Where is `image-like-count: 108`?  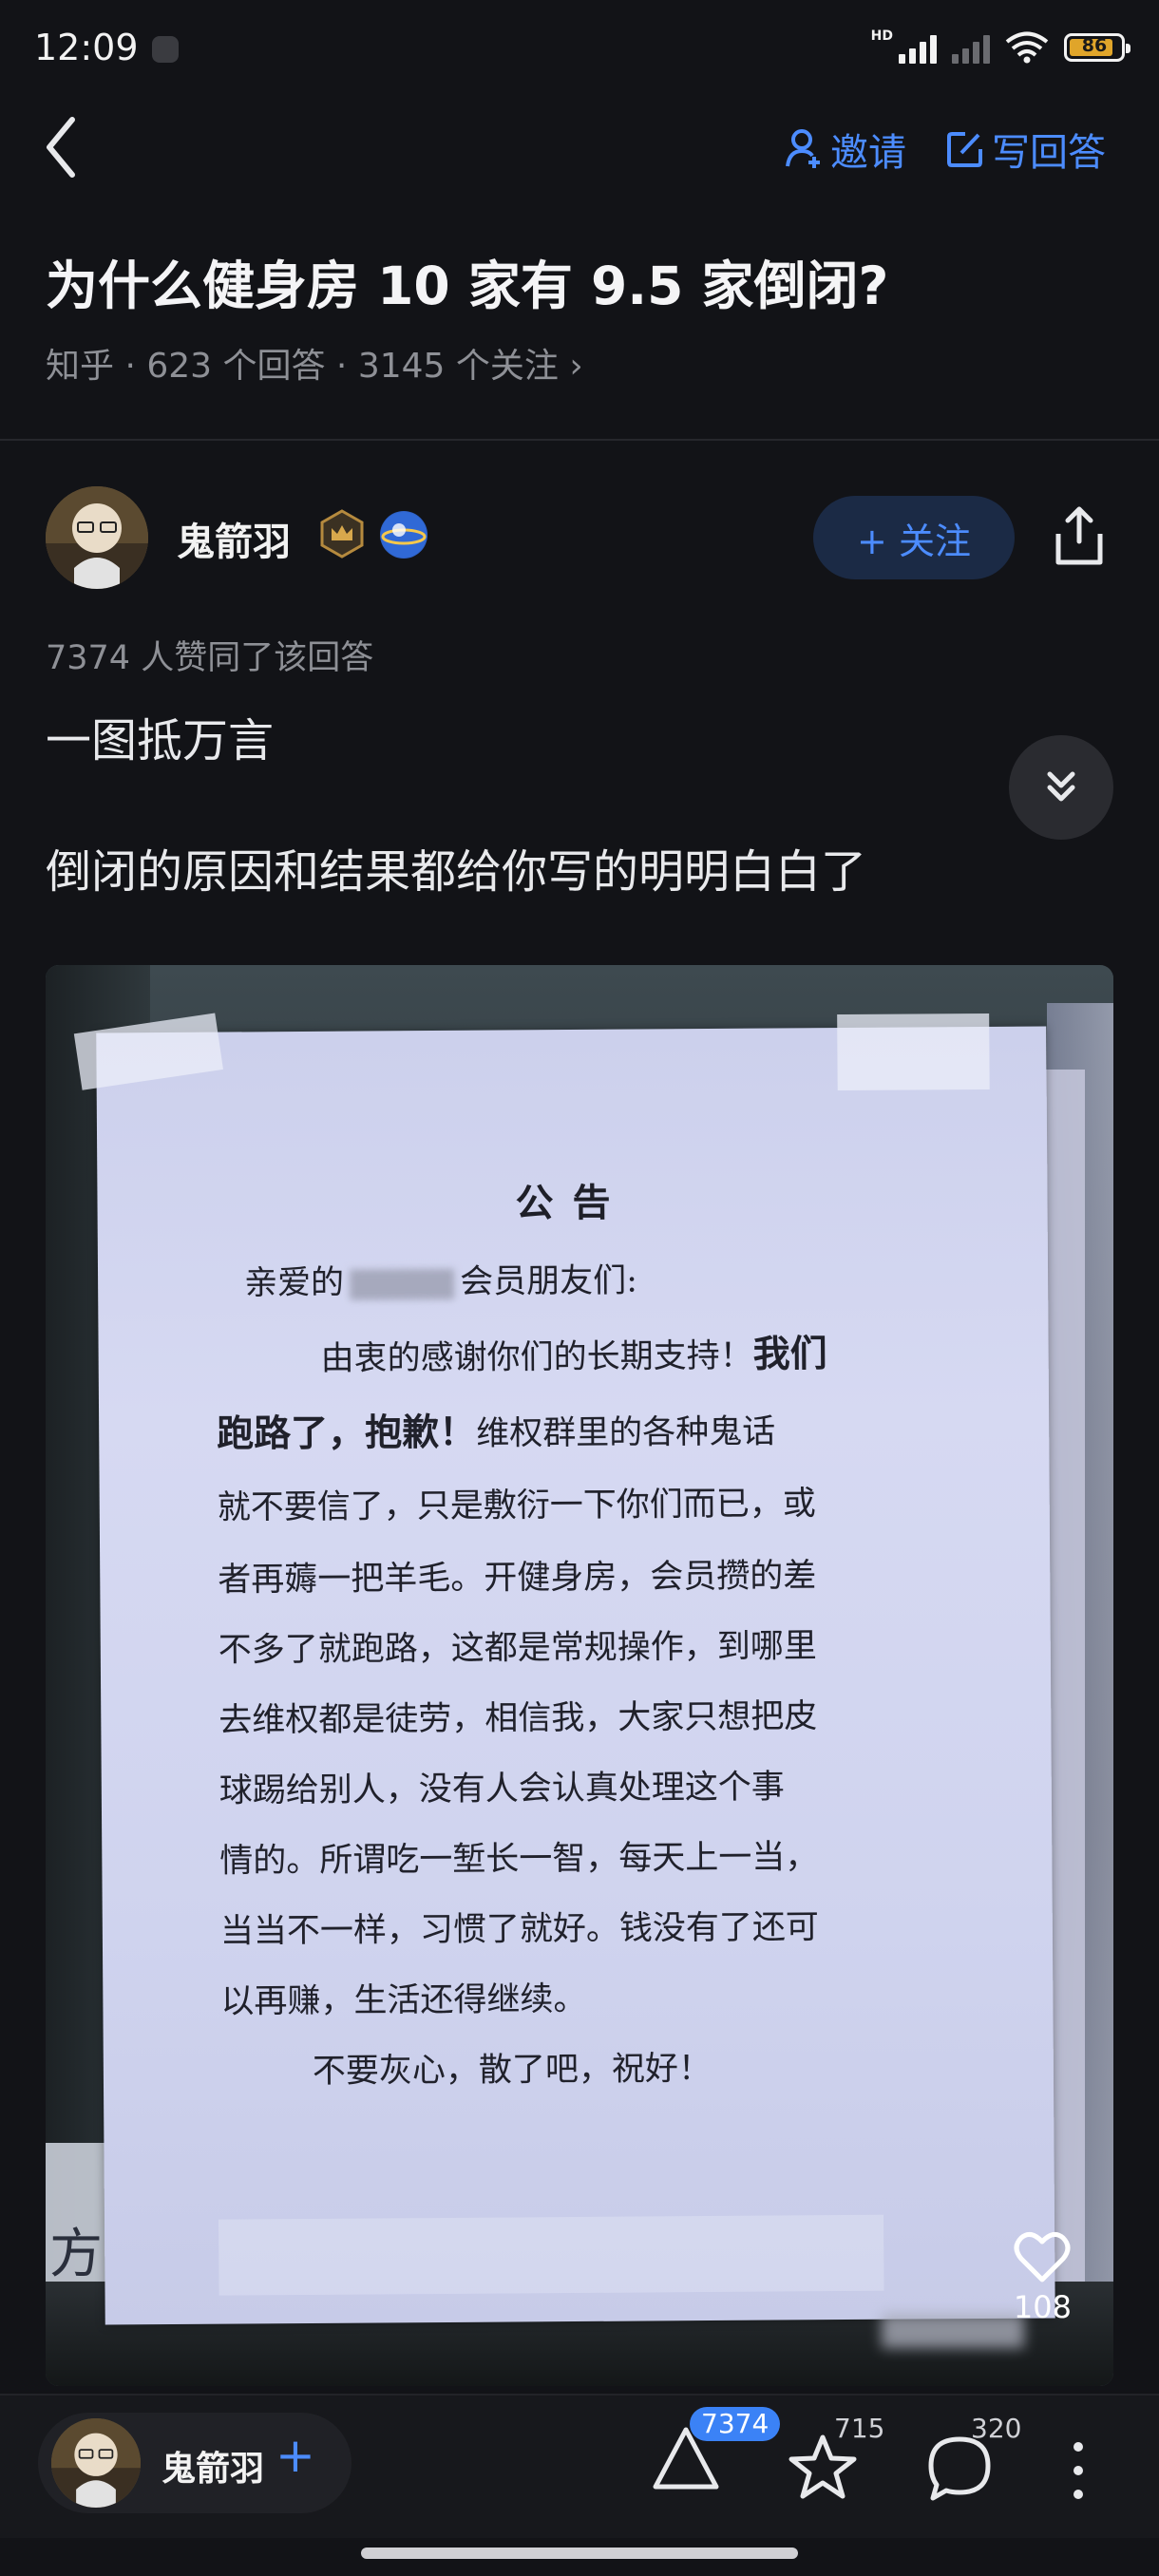 image-like-count: 108 is located at coordinates (1042, 2307).